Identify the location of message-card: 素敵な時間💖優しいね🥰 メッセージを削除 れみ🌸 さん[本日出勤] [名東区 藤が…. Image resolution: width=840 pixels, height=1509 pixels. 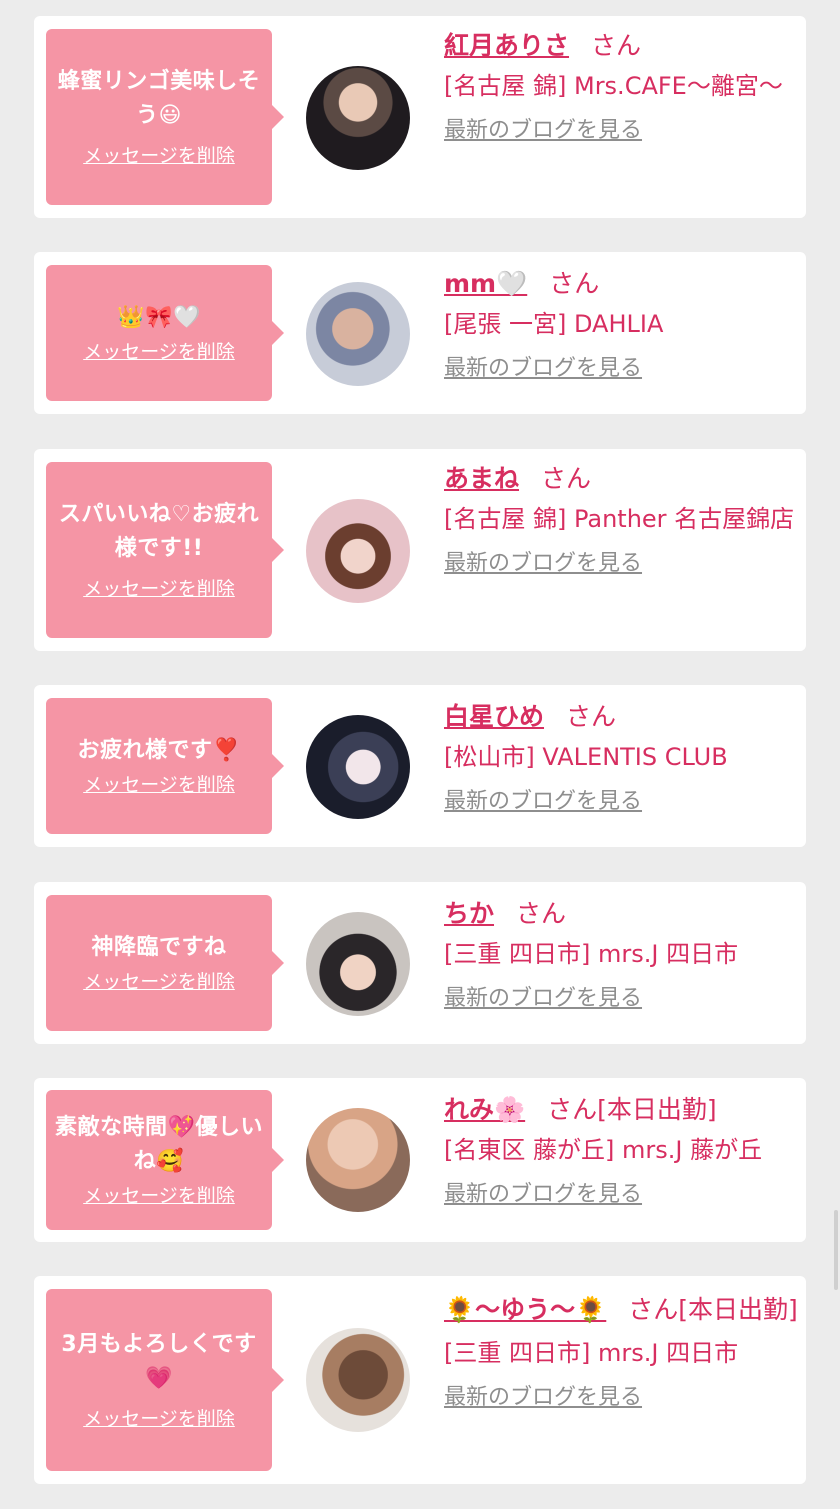
(420, 1160).